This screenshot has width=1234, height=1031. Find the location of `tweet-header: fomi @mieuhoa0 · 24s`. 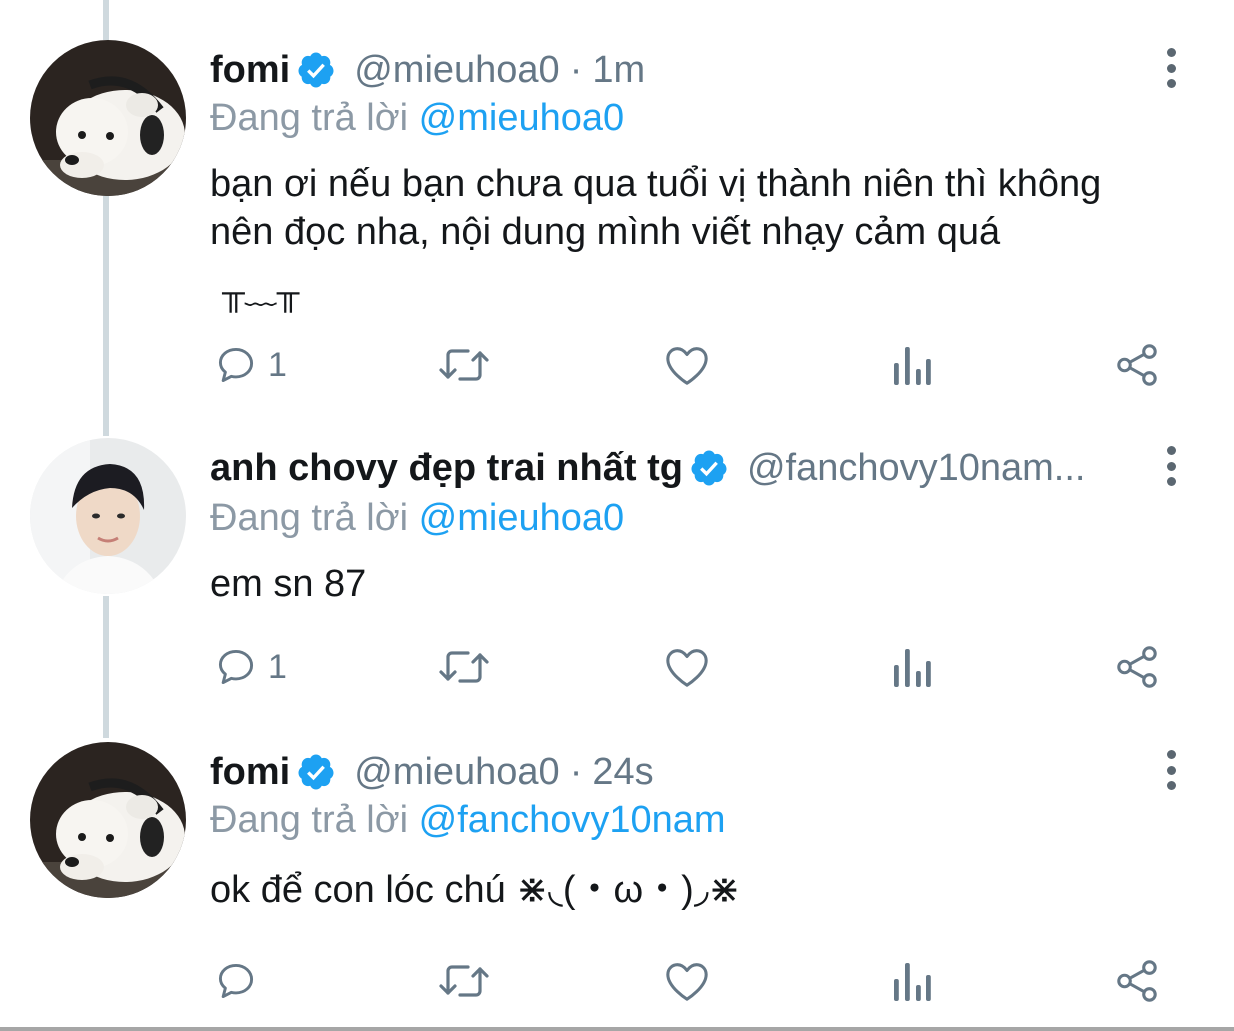

tweet-header: fomi @mieuhoa0 · 24s is located at coordinates (432, 772).